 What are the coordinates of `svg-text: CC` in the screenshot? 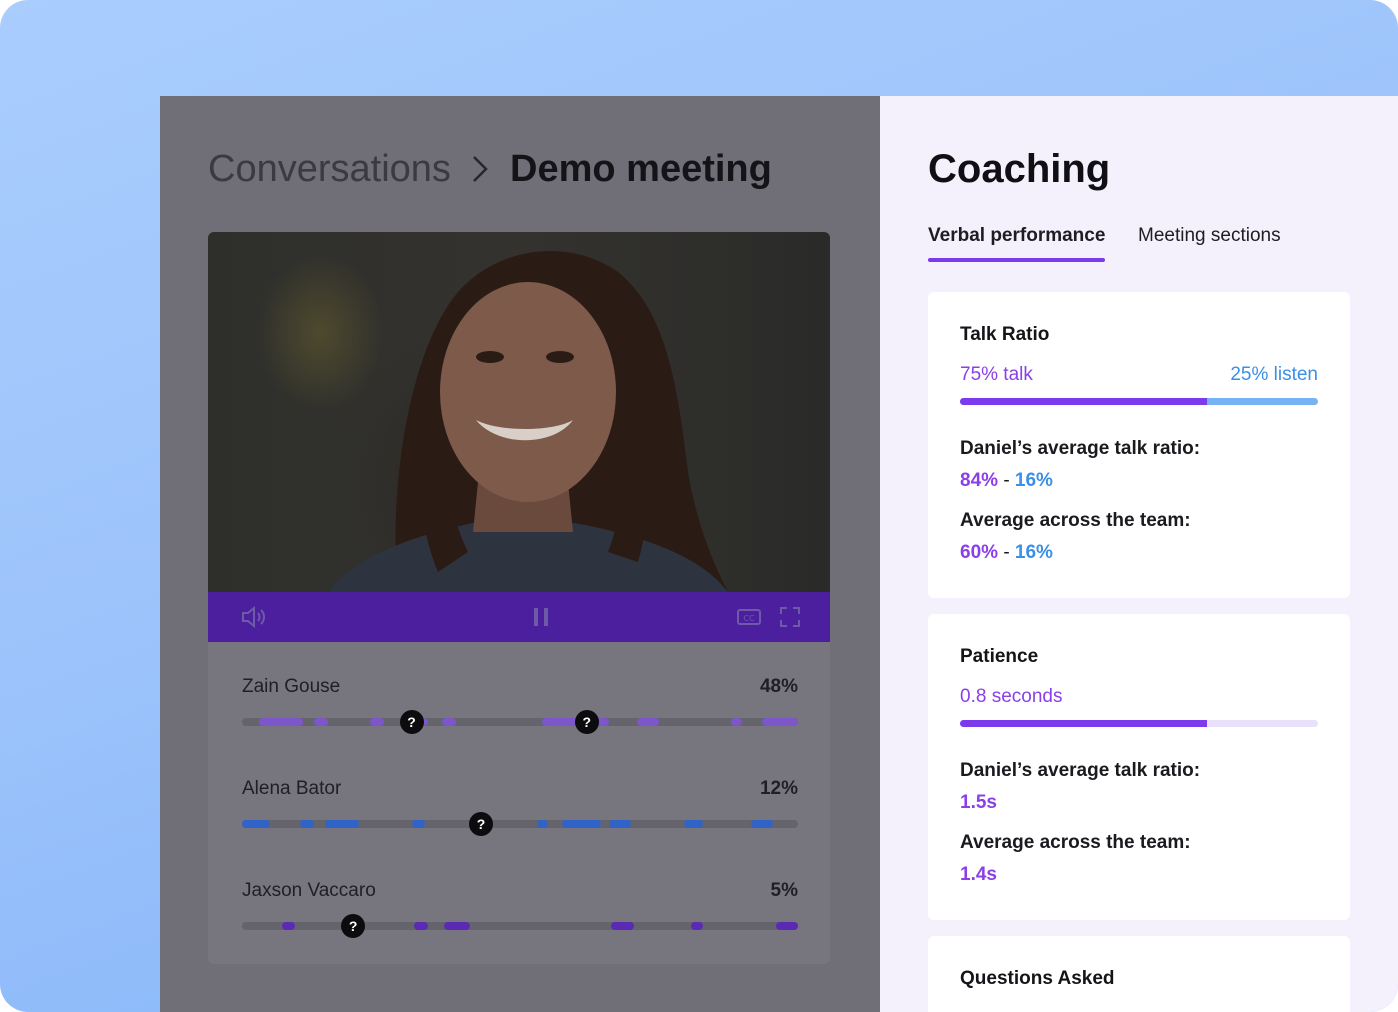 It's located at (749, 618).